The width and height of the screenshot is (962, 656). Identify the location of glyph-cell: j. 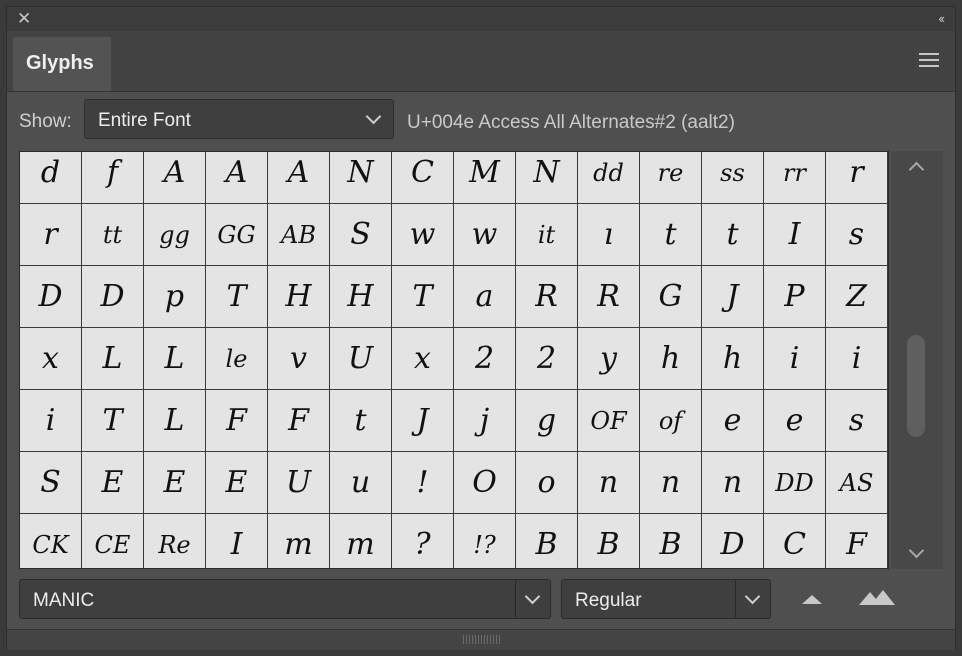
(485, 421).